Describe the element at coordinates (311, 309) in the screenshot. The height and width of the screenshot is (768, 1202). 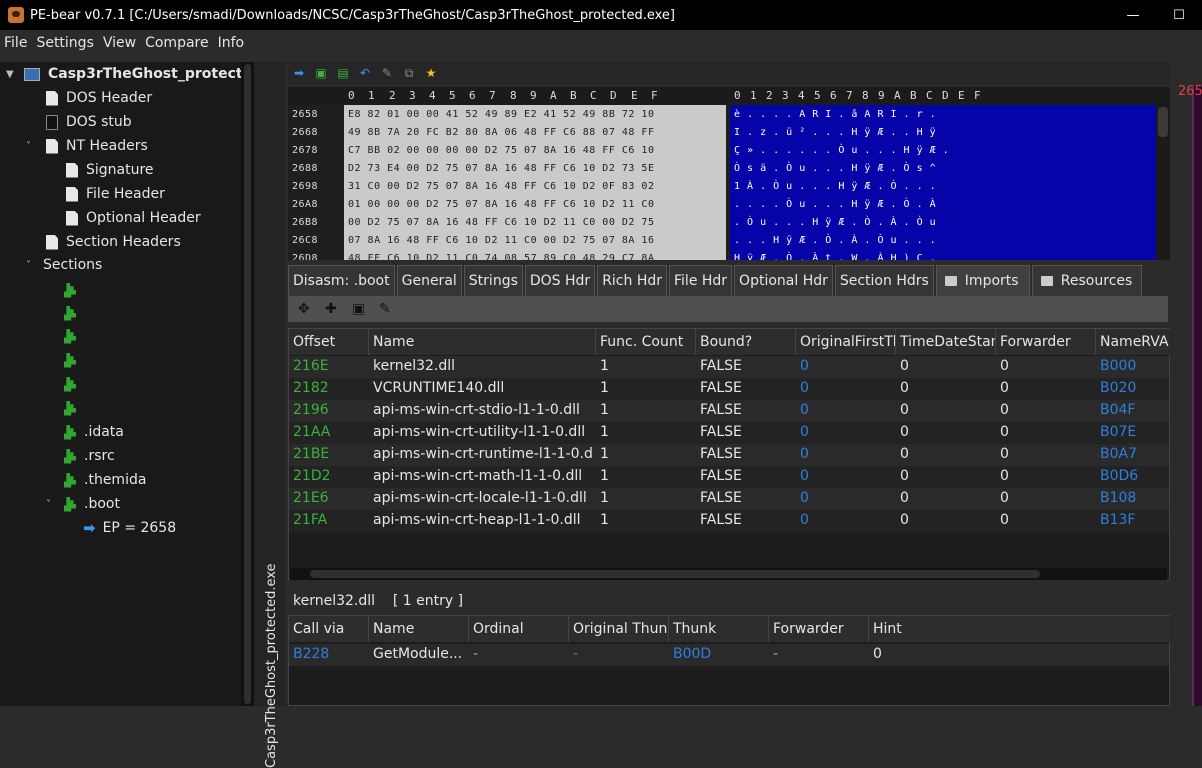
I see `move-icon: ✥` at that location.